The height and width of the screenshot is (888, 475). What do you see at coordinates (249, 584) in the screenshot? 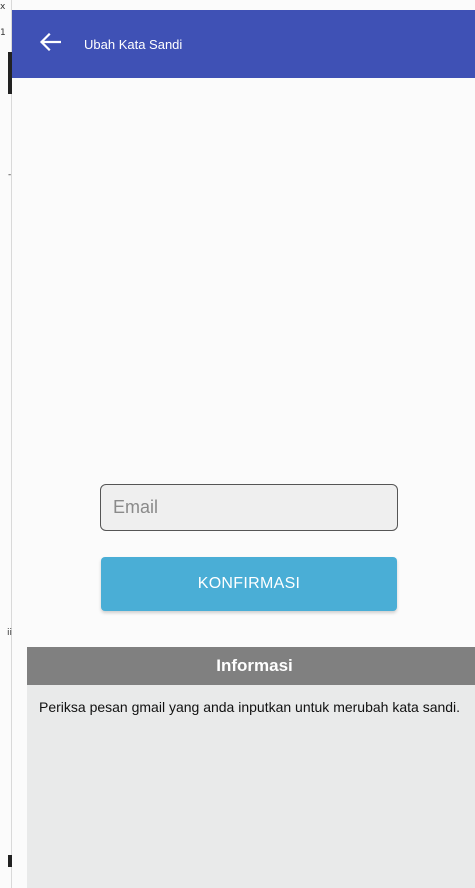
I see `confirm-button: KONFIRMASI` at bounding box center [249, 584].